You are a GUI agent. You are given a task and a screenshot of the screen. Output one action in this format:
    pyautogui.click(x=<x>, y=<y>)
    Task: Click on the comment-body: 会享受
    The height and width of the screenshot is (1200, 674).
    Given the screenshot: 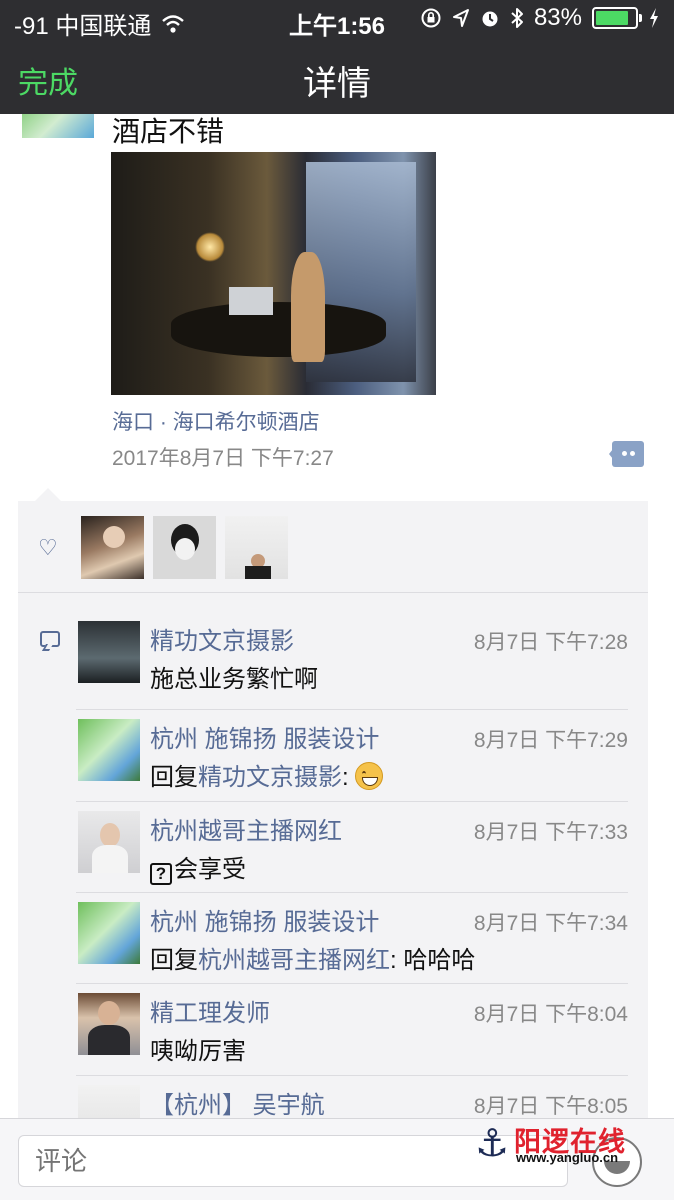 What is the action you would take?
    pyautogui.click(x=210, y=869)
    